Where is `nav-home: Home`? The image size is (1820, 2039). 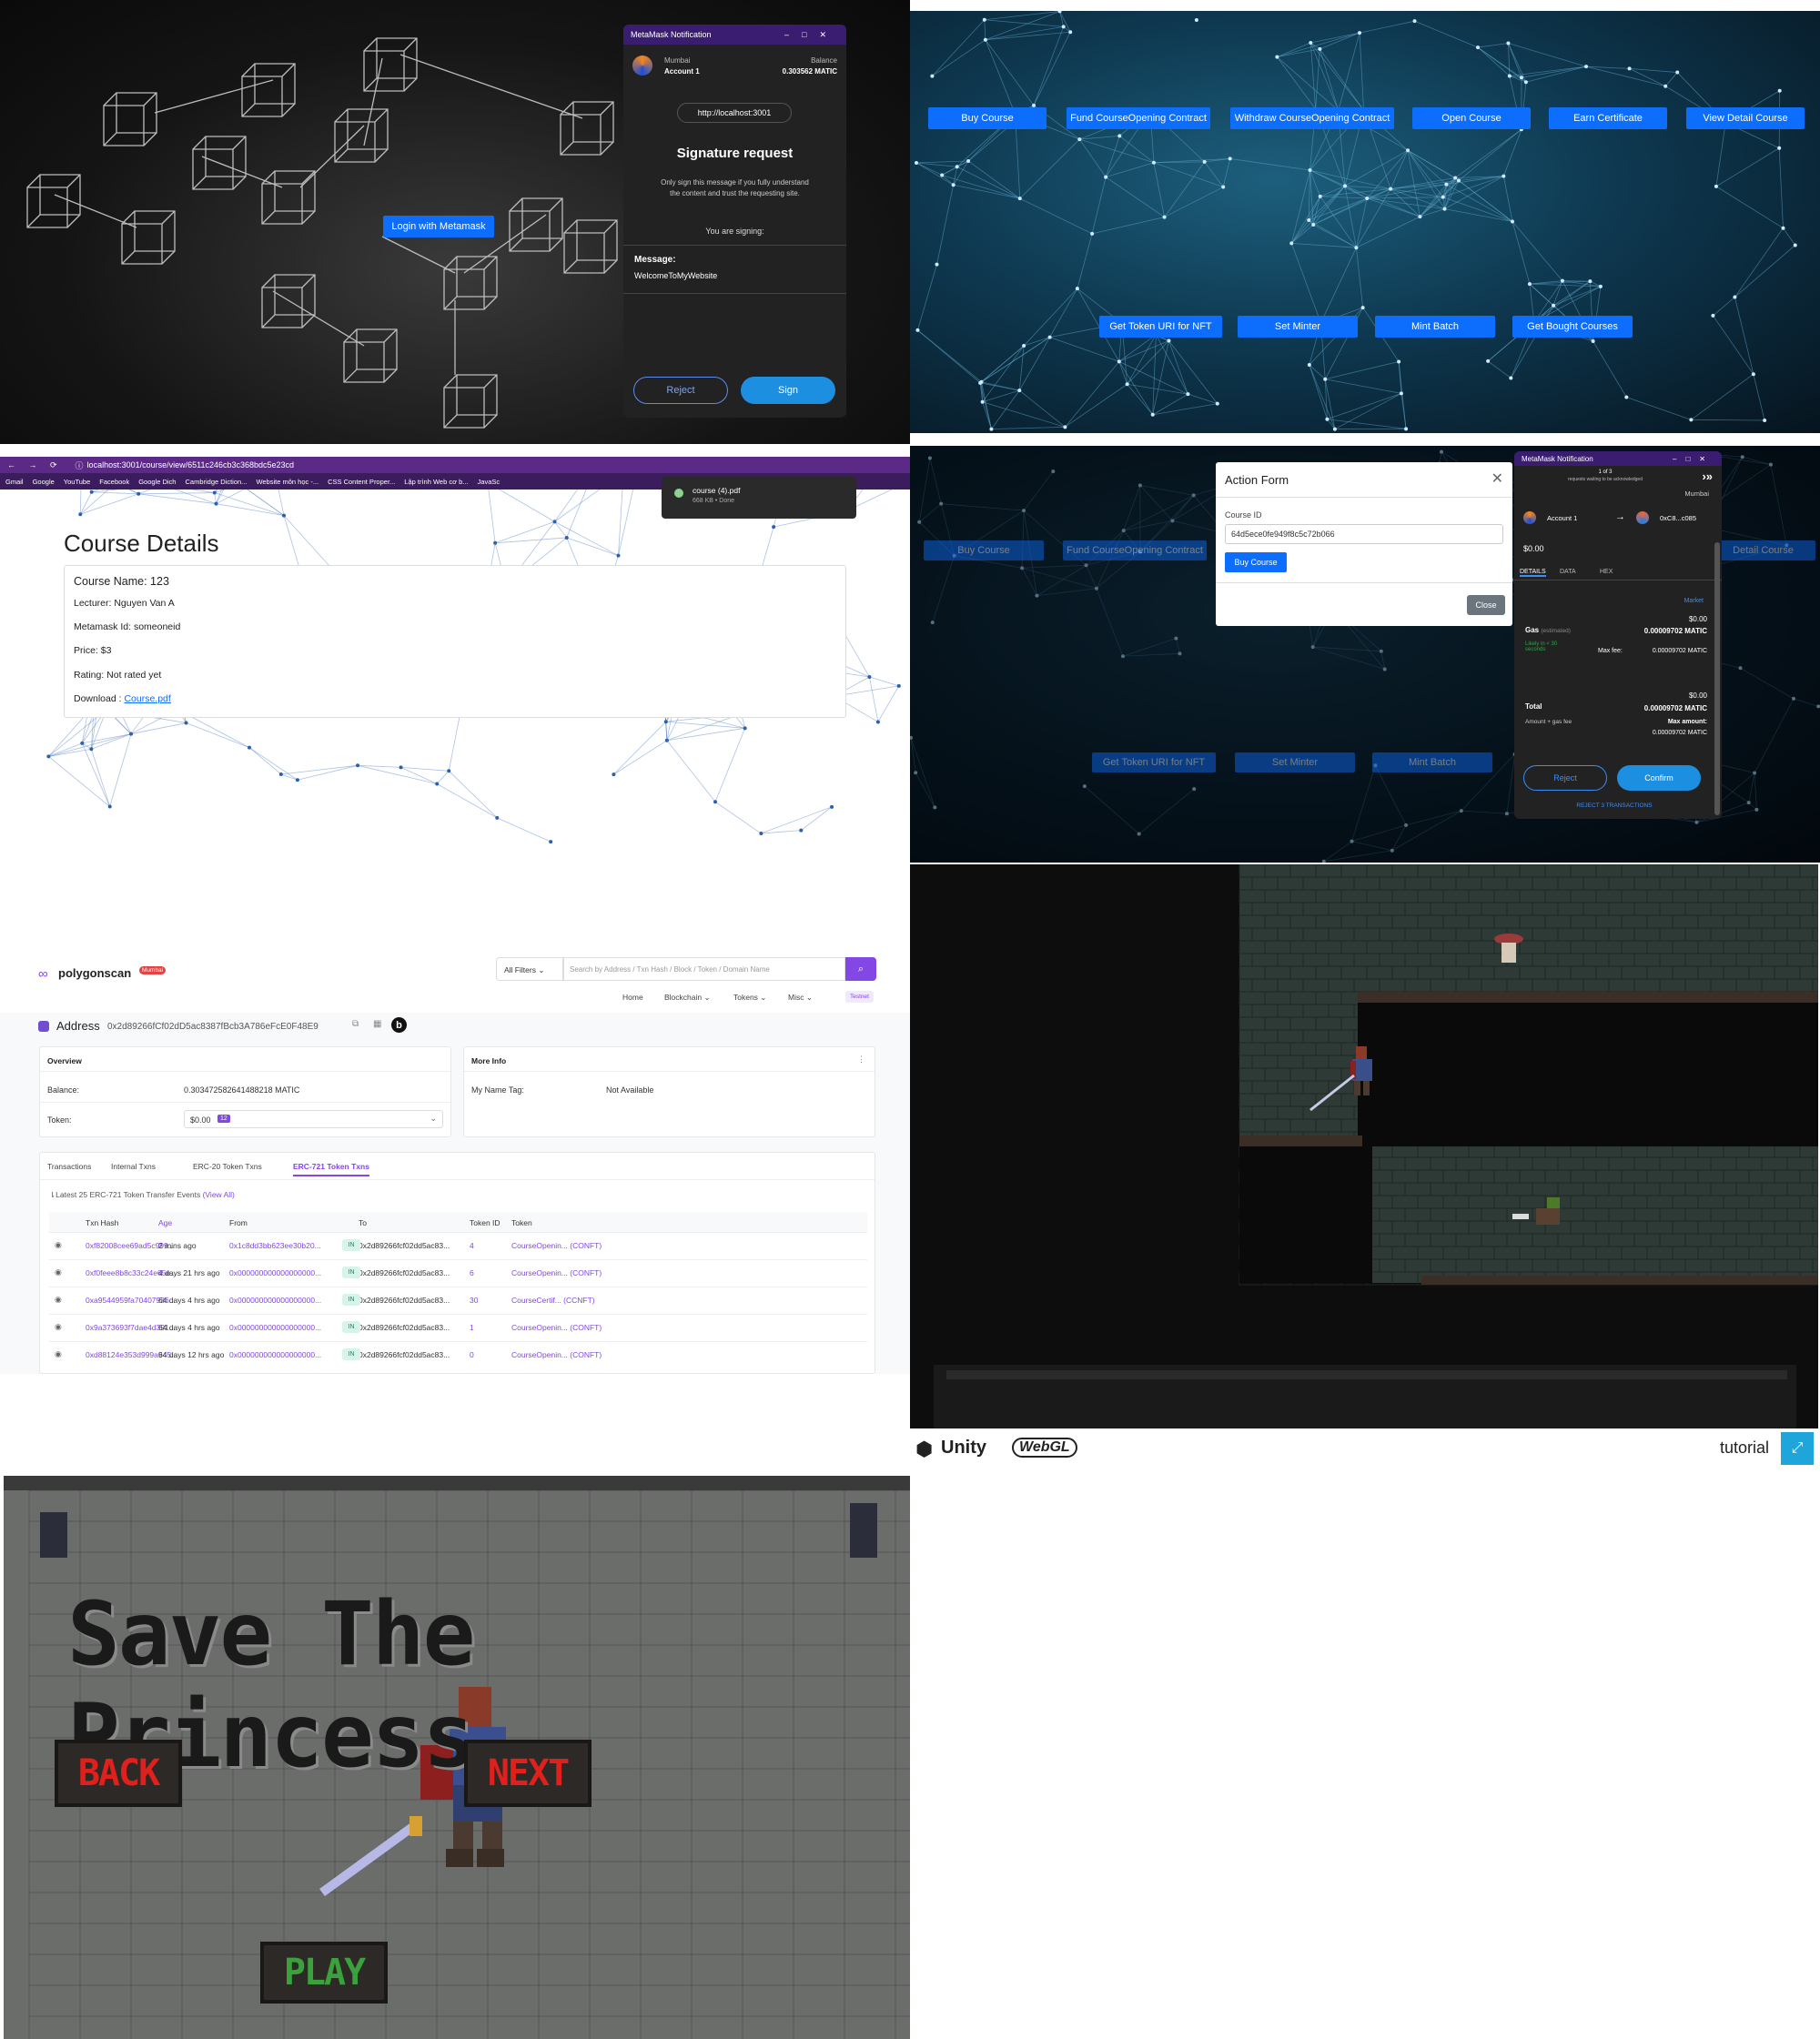
nav-home: Home is located at coordinates (633, 997).